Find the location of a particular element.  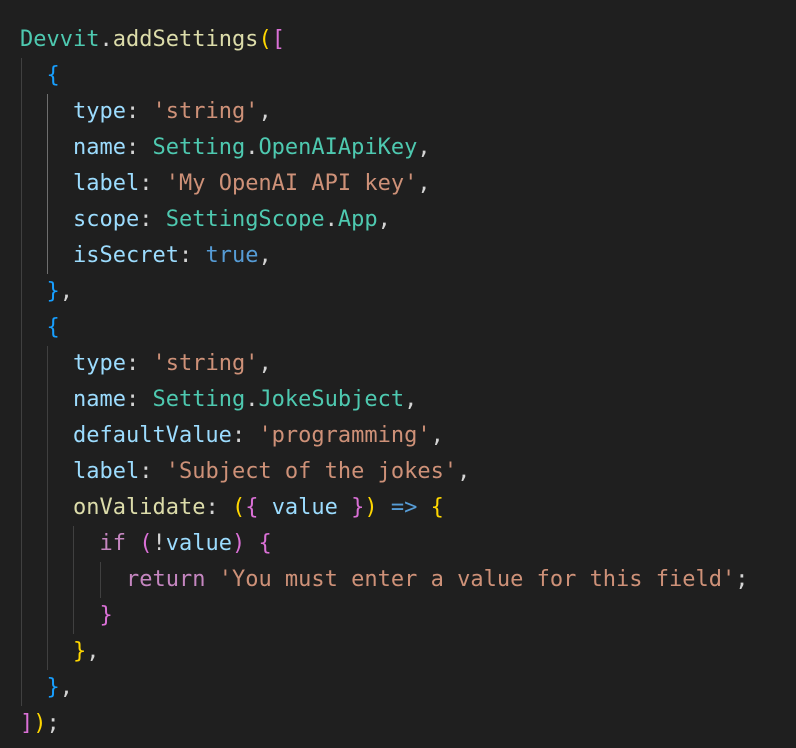

code-line: label: 'My OpenAI API key', is located at coordinates (384, 184).